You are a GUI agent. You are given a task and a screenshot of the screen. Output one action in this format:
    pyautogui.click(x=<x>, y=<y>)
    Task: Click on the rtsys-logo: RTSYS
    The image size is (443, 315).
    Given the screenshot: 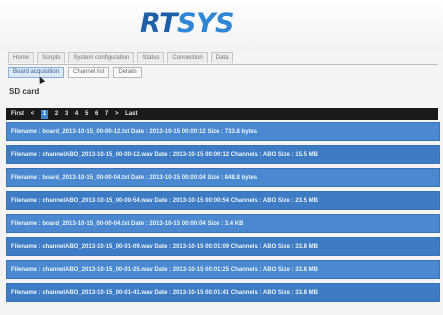 What is the action you would take?
    pyautogui.click(x=187, y=23)
    